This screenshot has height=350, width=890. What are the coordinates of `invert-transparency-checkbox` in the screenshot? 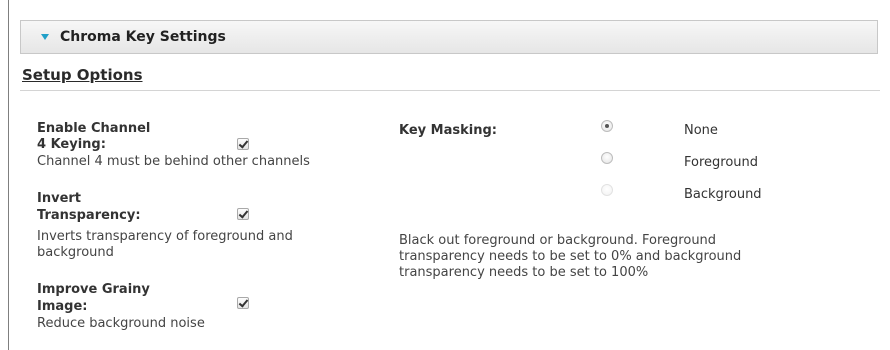 It's located at (243, 214).